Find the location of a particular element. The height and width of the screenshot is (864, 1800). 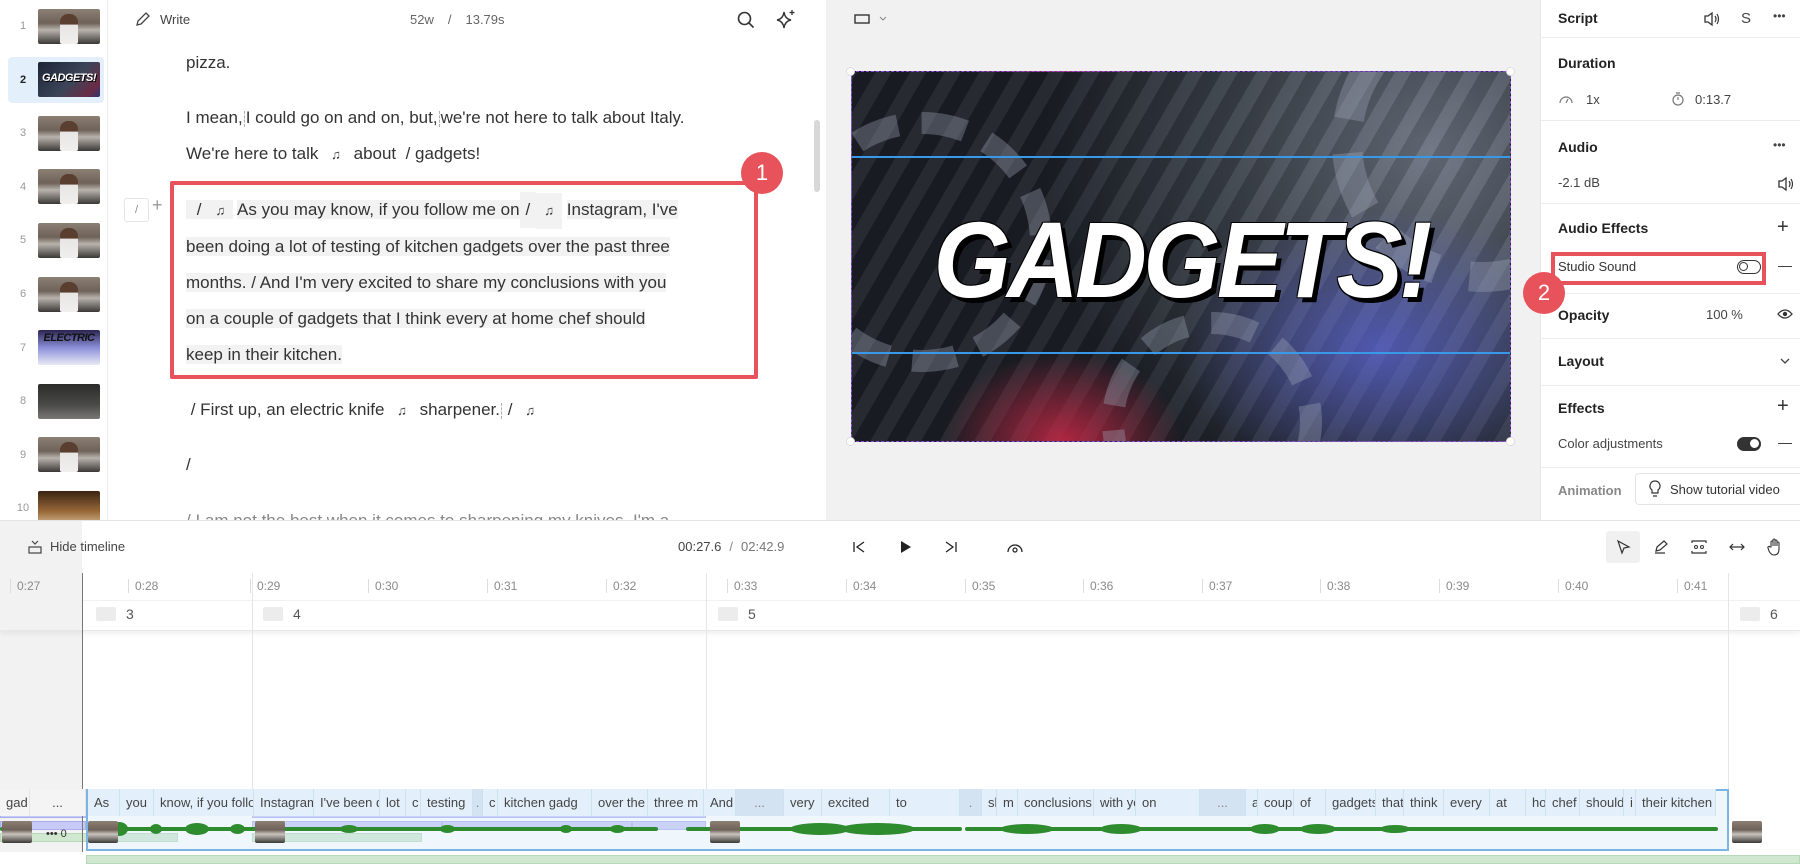

script-s-button: S is located at coordinates (1746, 18).